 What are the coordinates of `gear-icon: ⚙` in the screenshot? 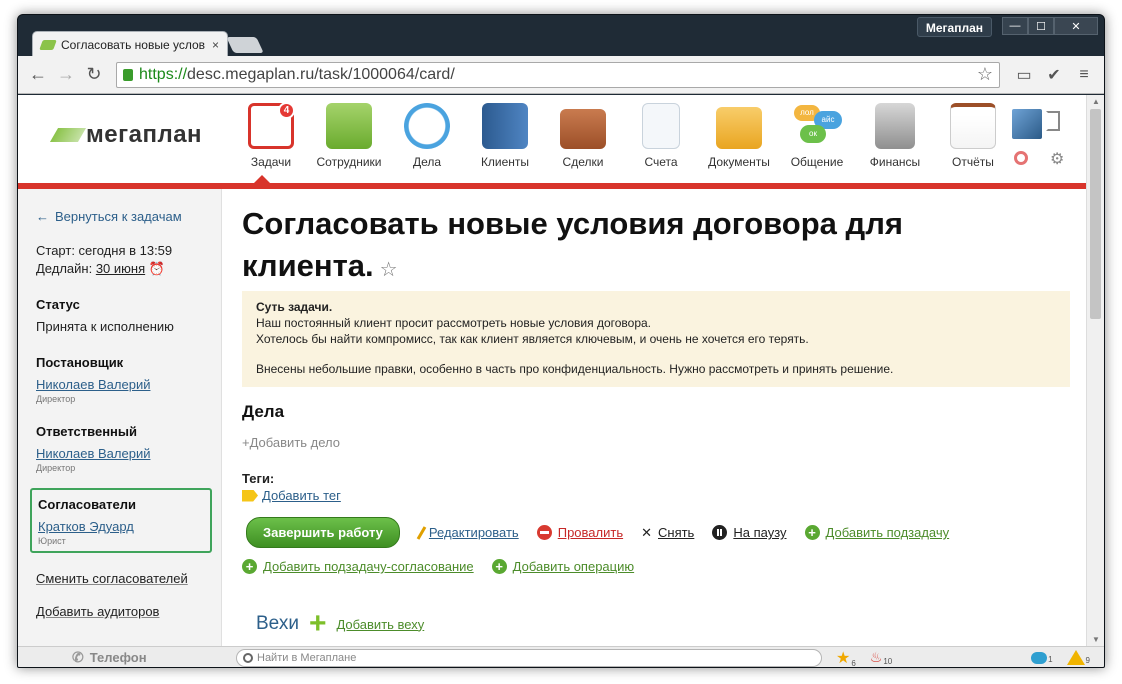 It's located at (1057, 159).